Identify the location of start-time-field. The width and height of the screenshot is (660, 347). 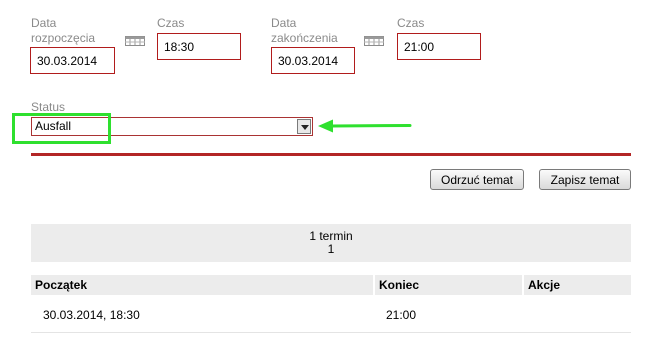
(199, 46).